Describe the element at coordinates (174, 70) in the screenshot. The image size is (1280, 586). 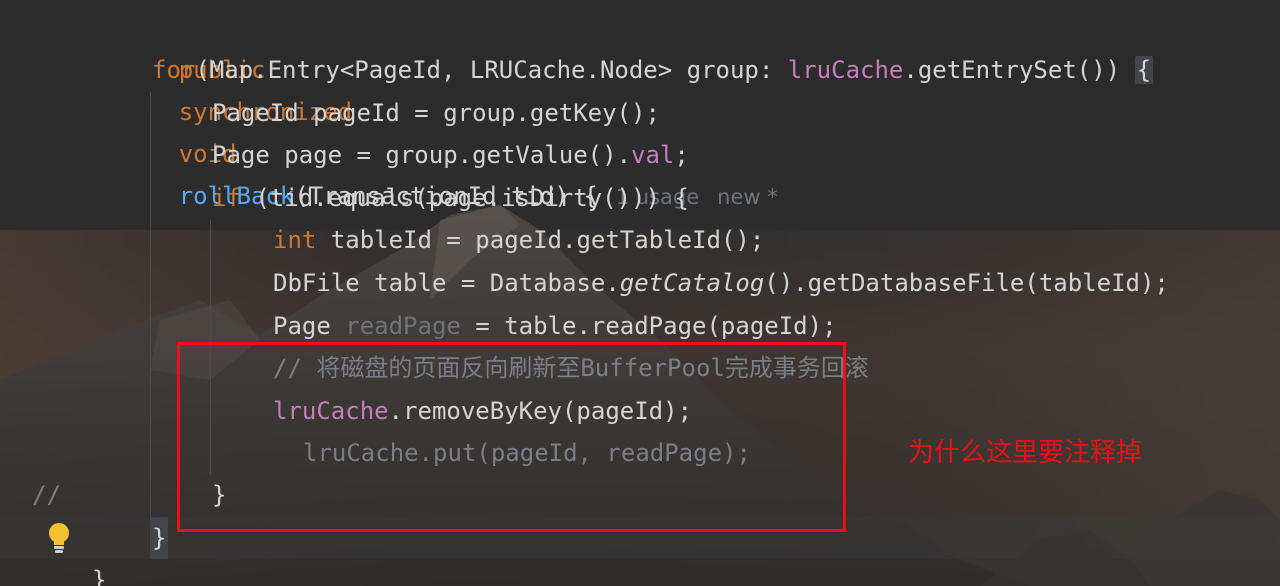
I see `keyword-for: for` at that location.